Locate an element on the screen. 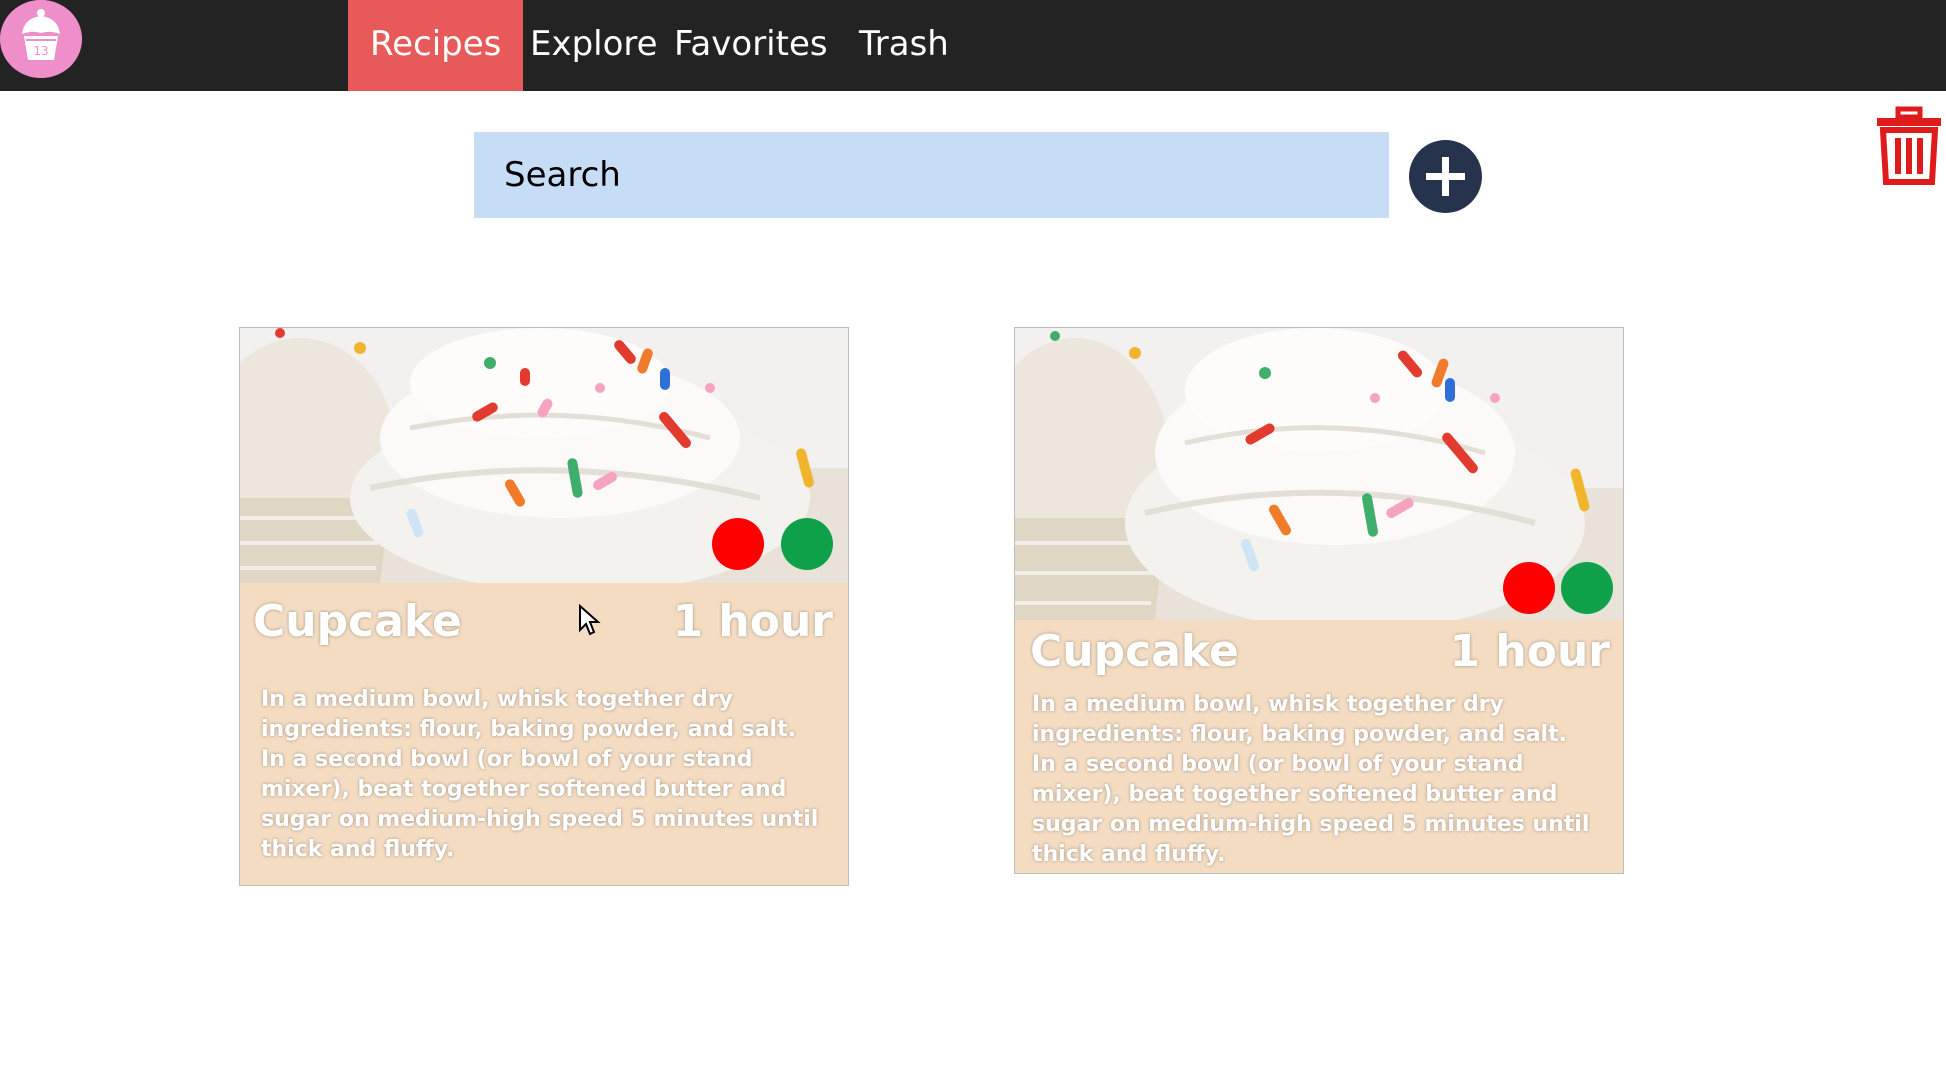  top-navbar: 13 Recipes Explore Favorites Trash is located at coordinates (973, 45).